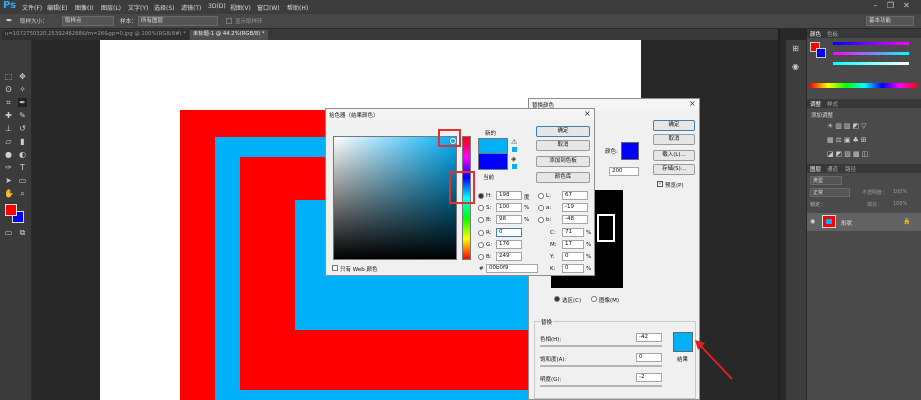  I want to click on a-input: -19, so click(575, 207).